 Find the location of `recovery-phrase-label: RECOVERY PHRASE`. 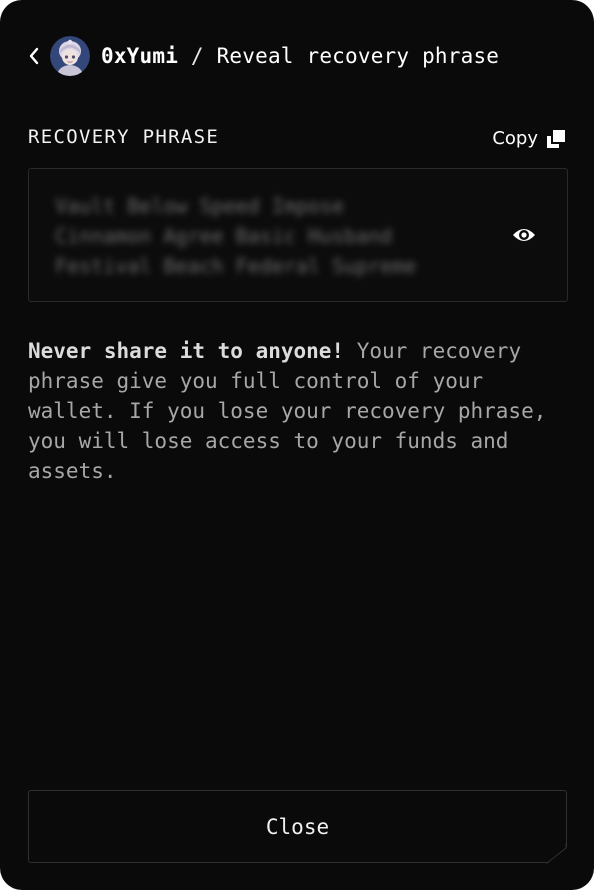

recovery-phrase-label: RECOVERY PHRASE is located at coordinates (124, 137).